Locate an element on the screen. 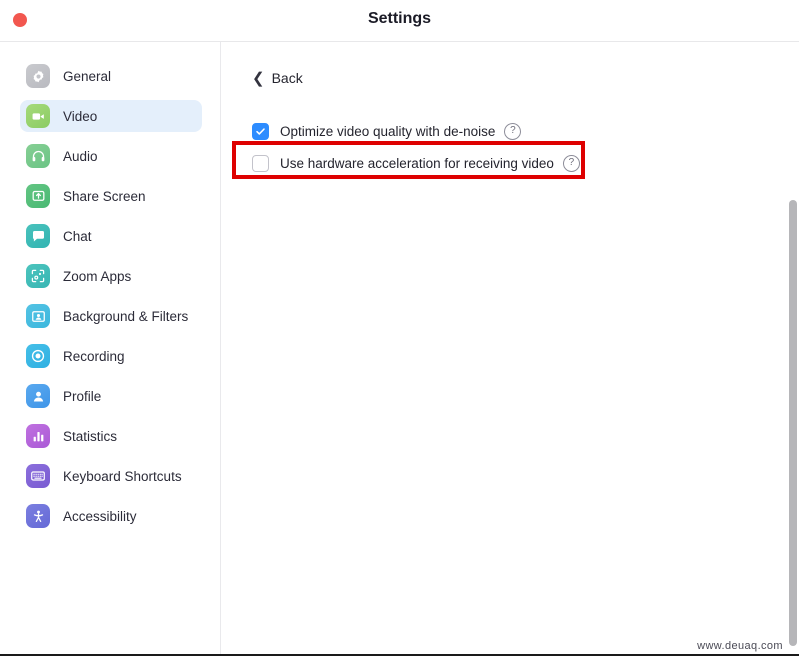 The width and height of the screenshot is (799, 656). keyboard-icon is located at coordinates (38, 476).